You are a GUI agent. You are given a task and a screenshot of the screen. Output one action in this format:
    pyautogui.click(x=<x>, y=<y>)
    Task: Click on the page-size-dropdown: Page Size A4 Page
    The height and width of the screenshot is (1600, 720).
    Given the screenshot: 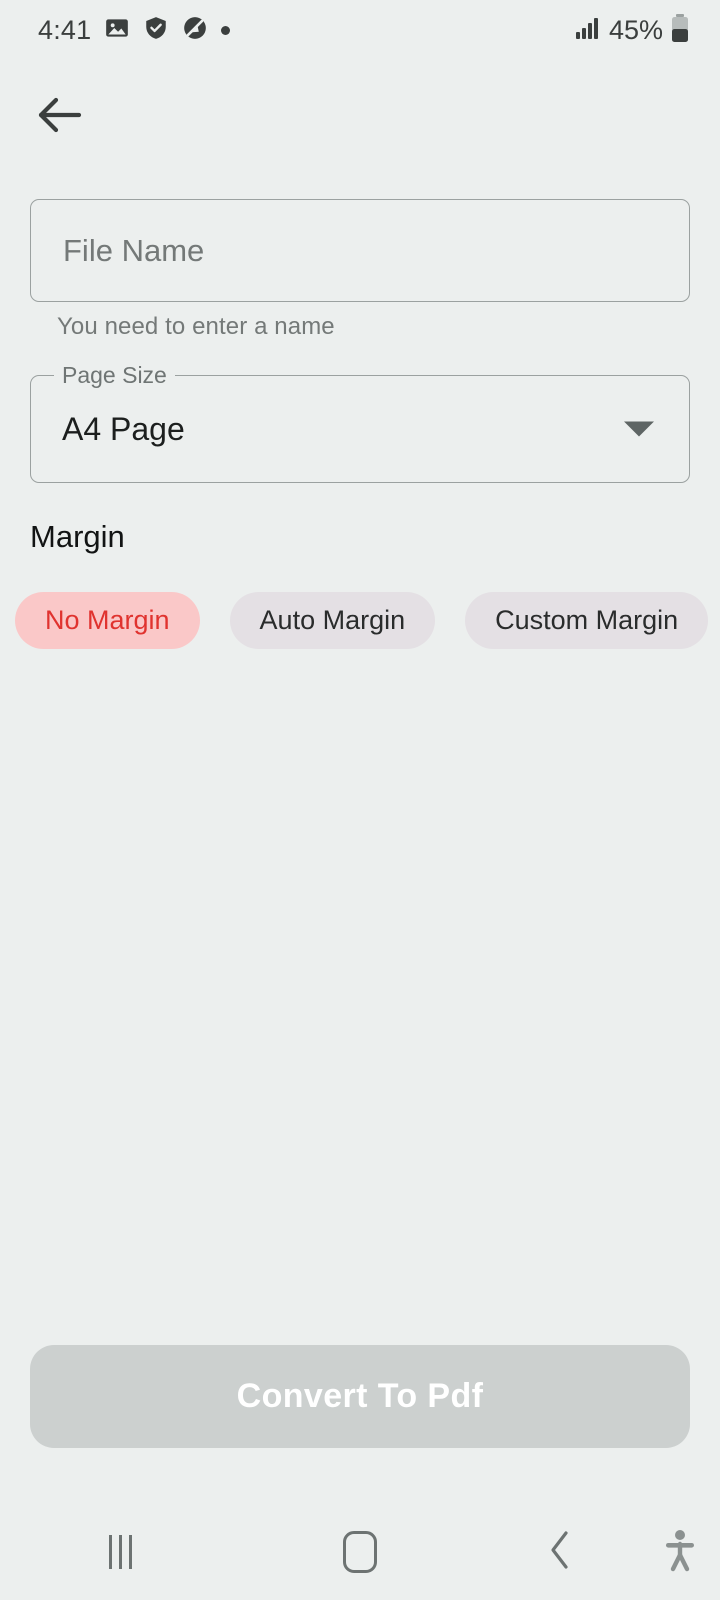 What is the action you would take?
    pyautogui.click(x=360, y=422)
    